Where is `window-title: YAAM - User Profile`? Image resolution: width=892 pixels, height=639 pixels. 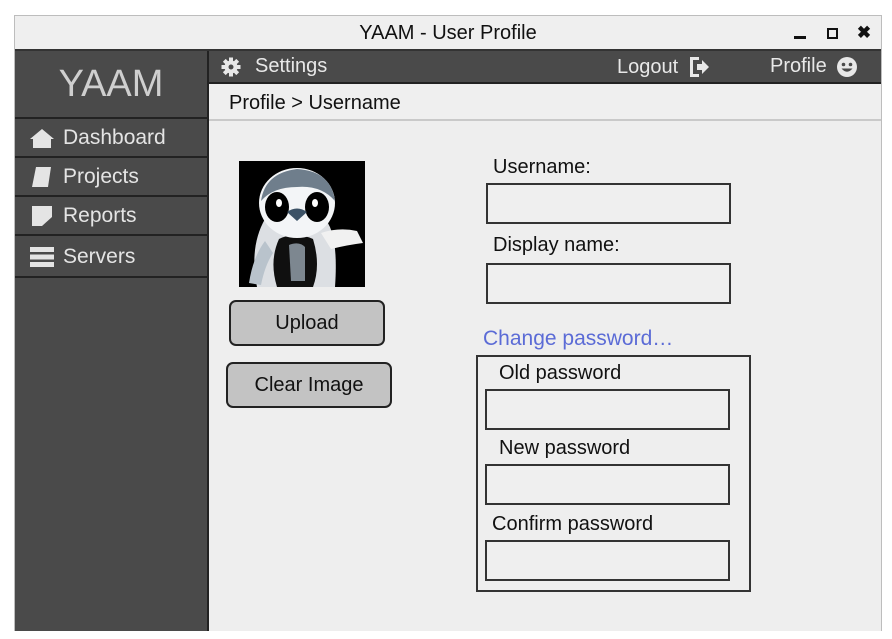
window-title: YAAM - User Profile is located at coordinates (448, 33).